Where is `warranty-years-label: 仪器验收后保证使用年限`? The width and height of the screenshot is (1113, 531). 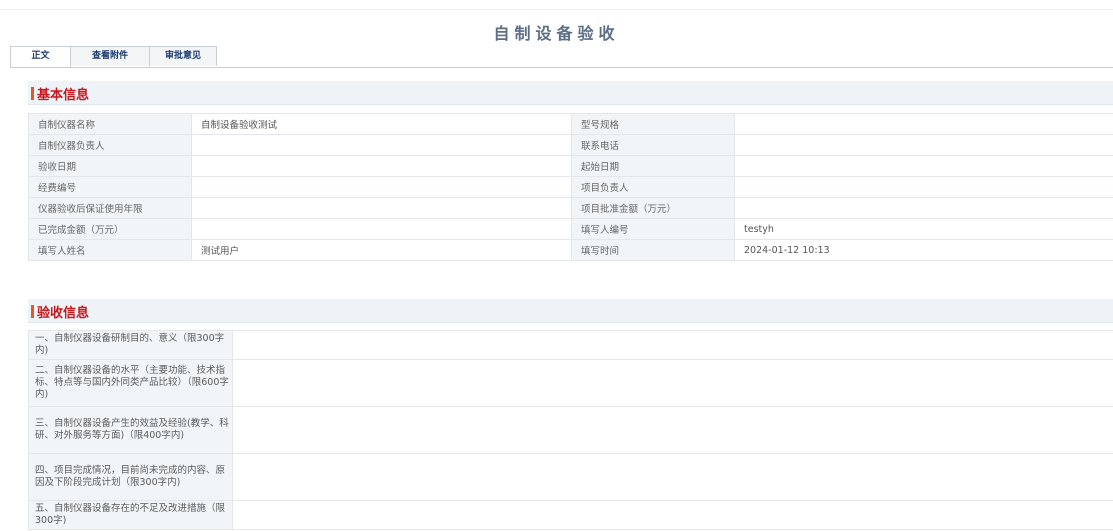 warranty-years-label: 仪器验收后保证使用年限 is located at coordinates (110, 208).